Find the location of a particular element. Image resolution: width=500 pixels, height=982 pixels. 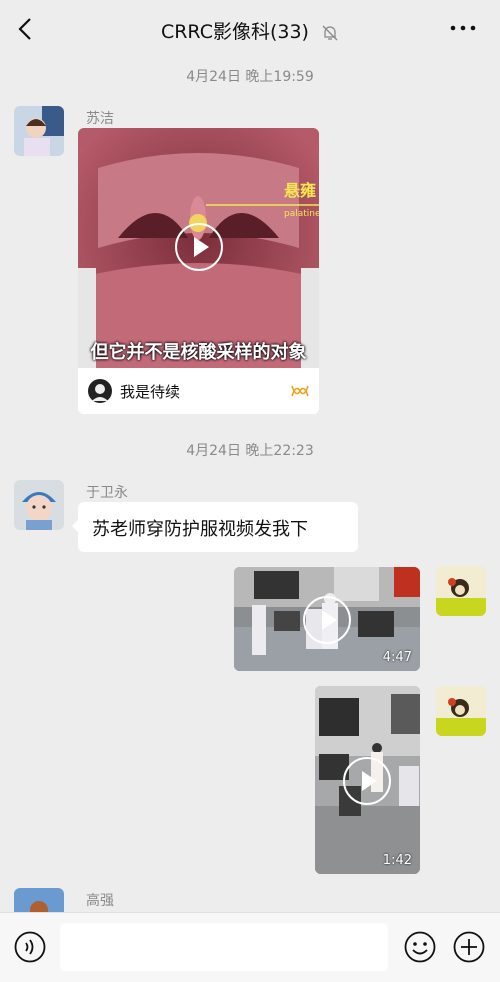

chat-header: CRRC影像科(33) is located at coordinates (250, 29).